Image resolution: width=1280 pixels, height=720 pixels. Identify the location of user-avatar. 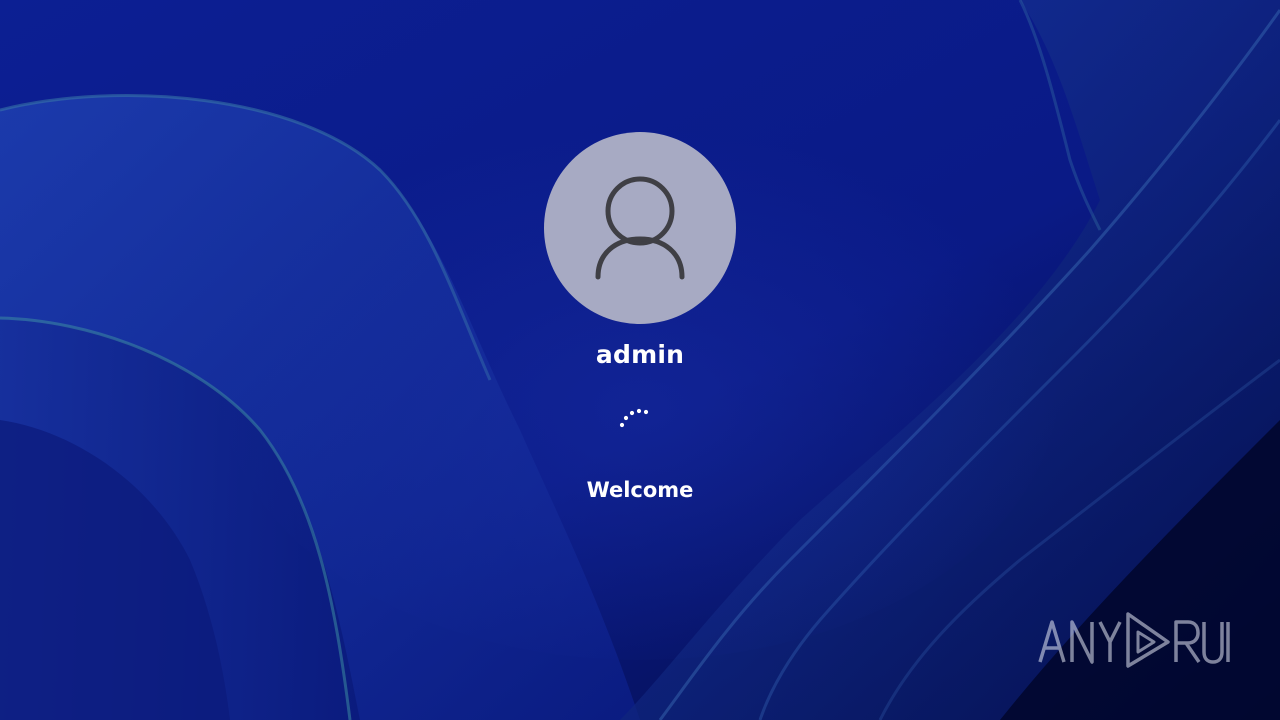
(640, 228).